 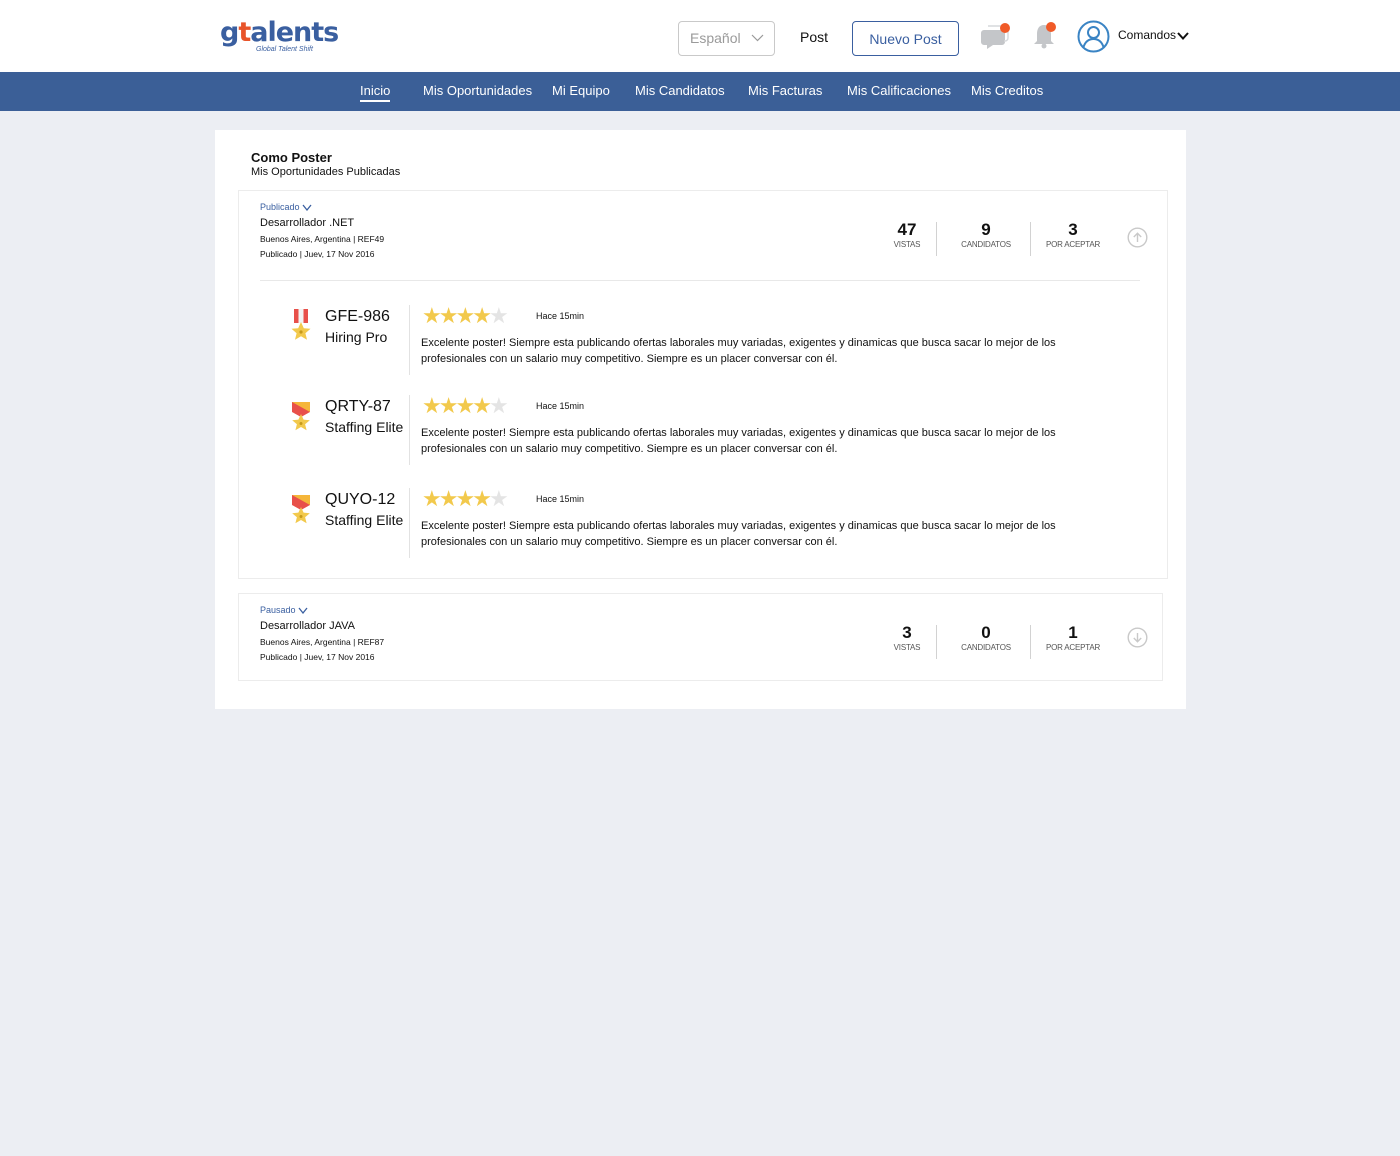 I want to click on stat-value: 1, so click(x=1073, y=632).